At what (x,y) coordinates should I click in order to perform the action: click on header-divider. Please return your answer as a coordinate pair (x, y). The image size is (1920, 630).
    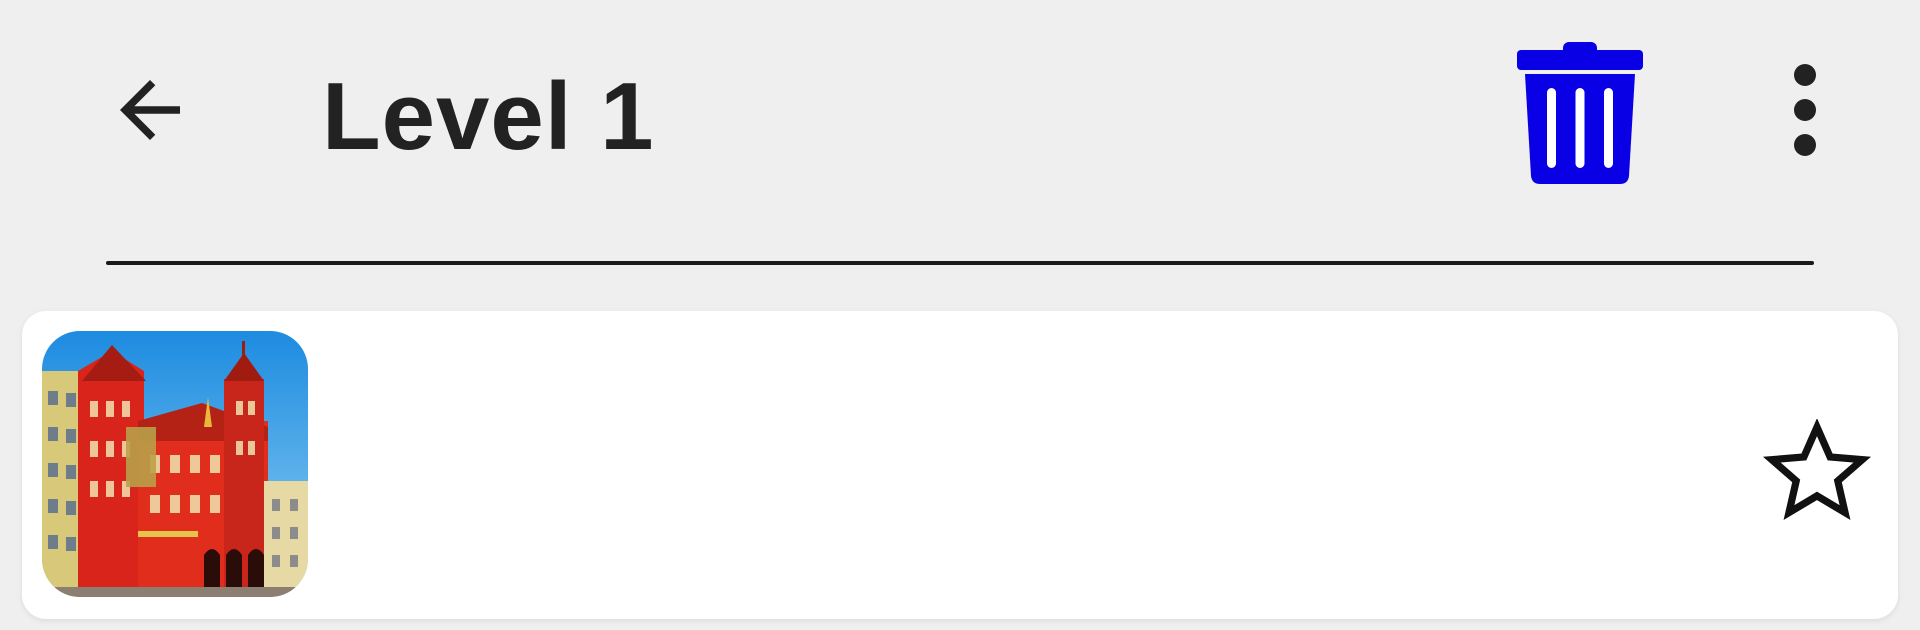
    Looking at the image, I should click on (960, 263).